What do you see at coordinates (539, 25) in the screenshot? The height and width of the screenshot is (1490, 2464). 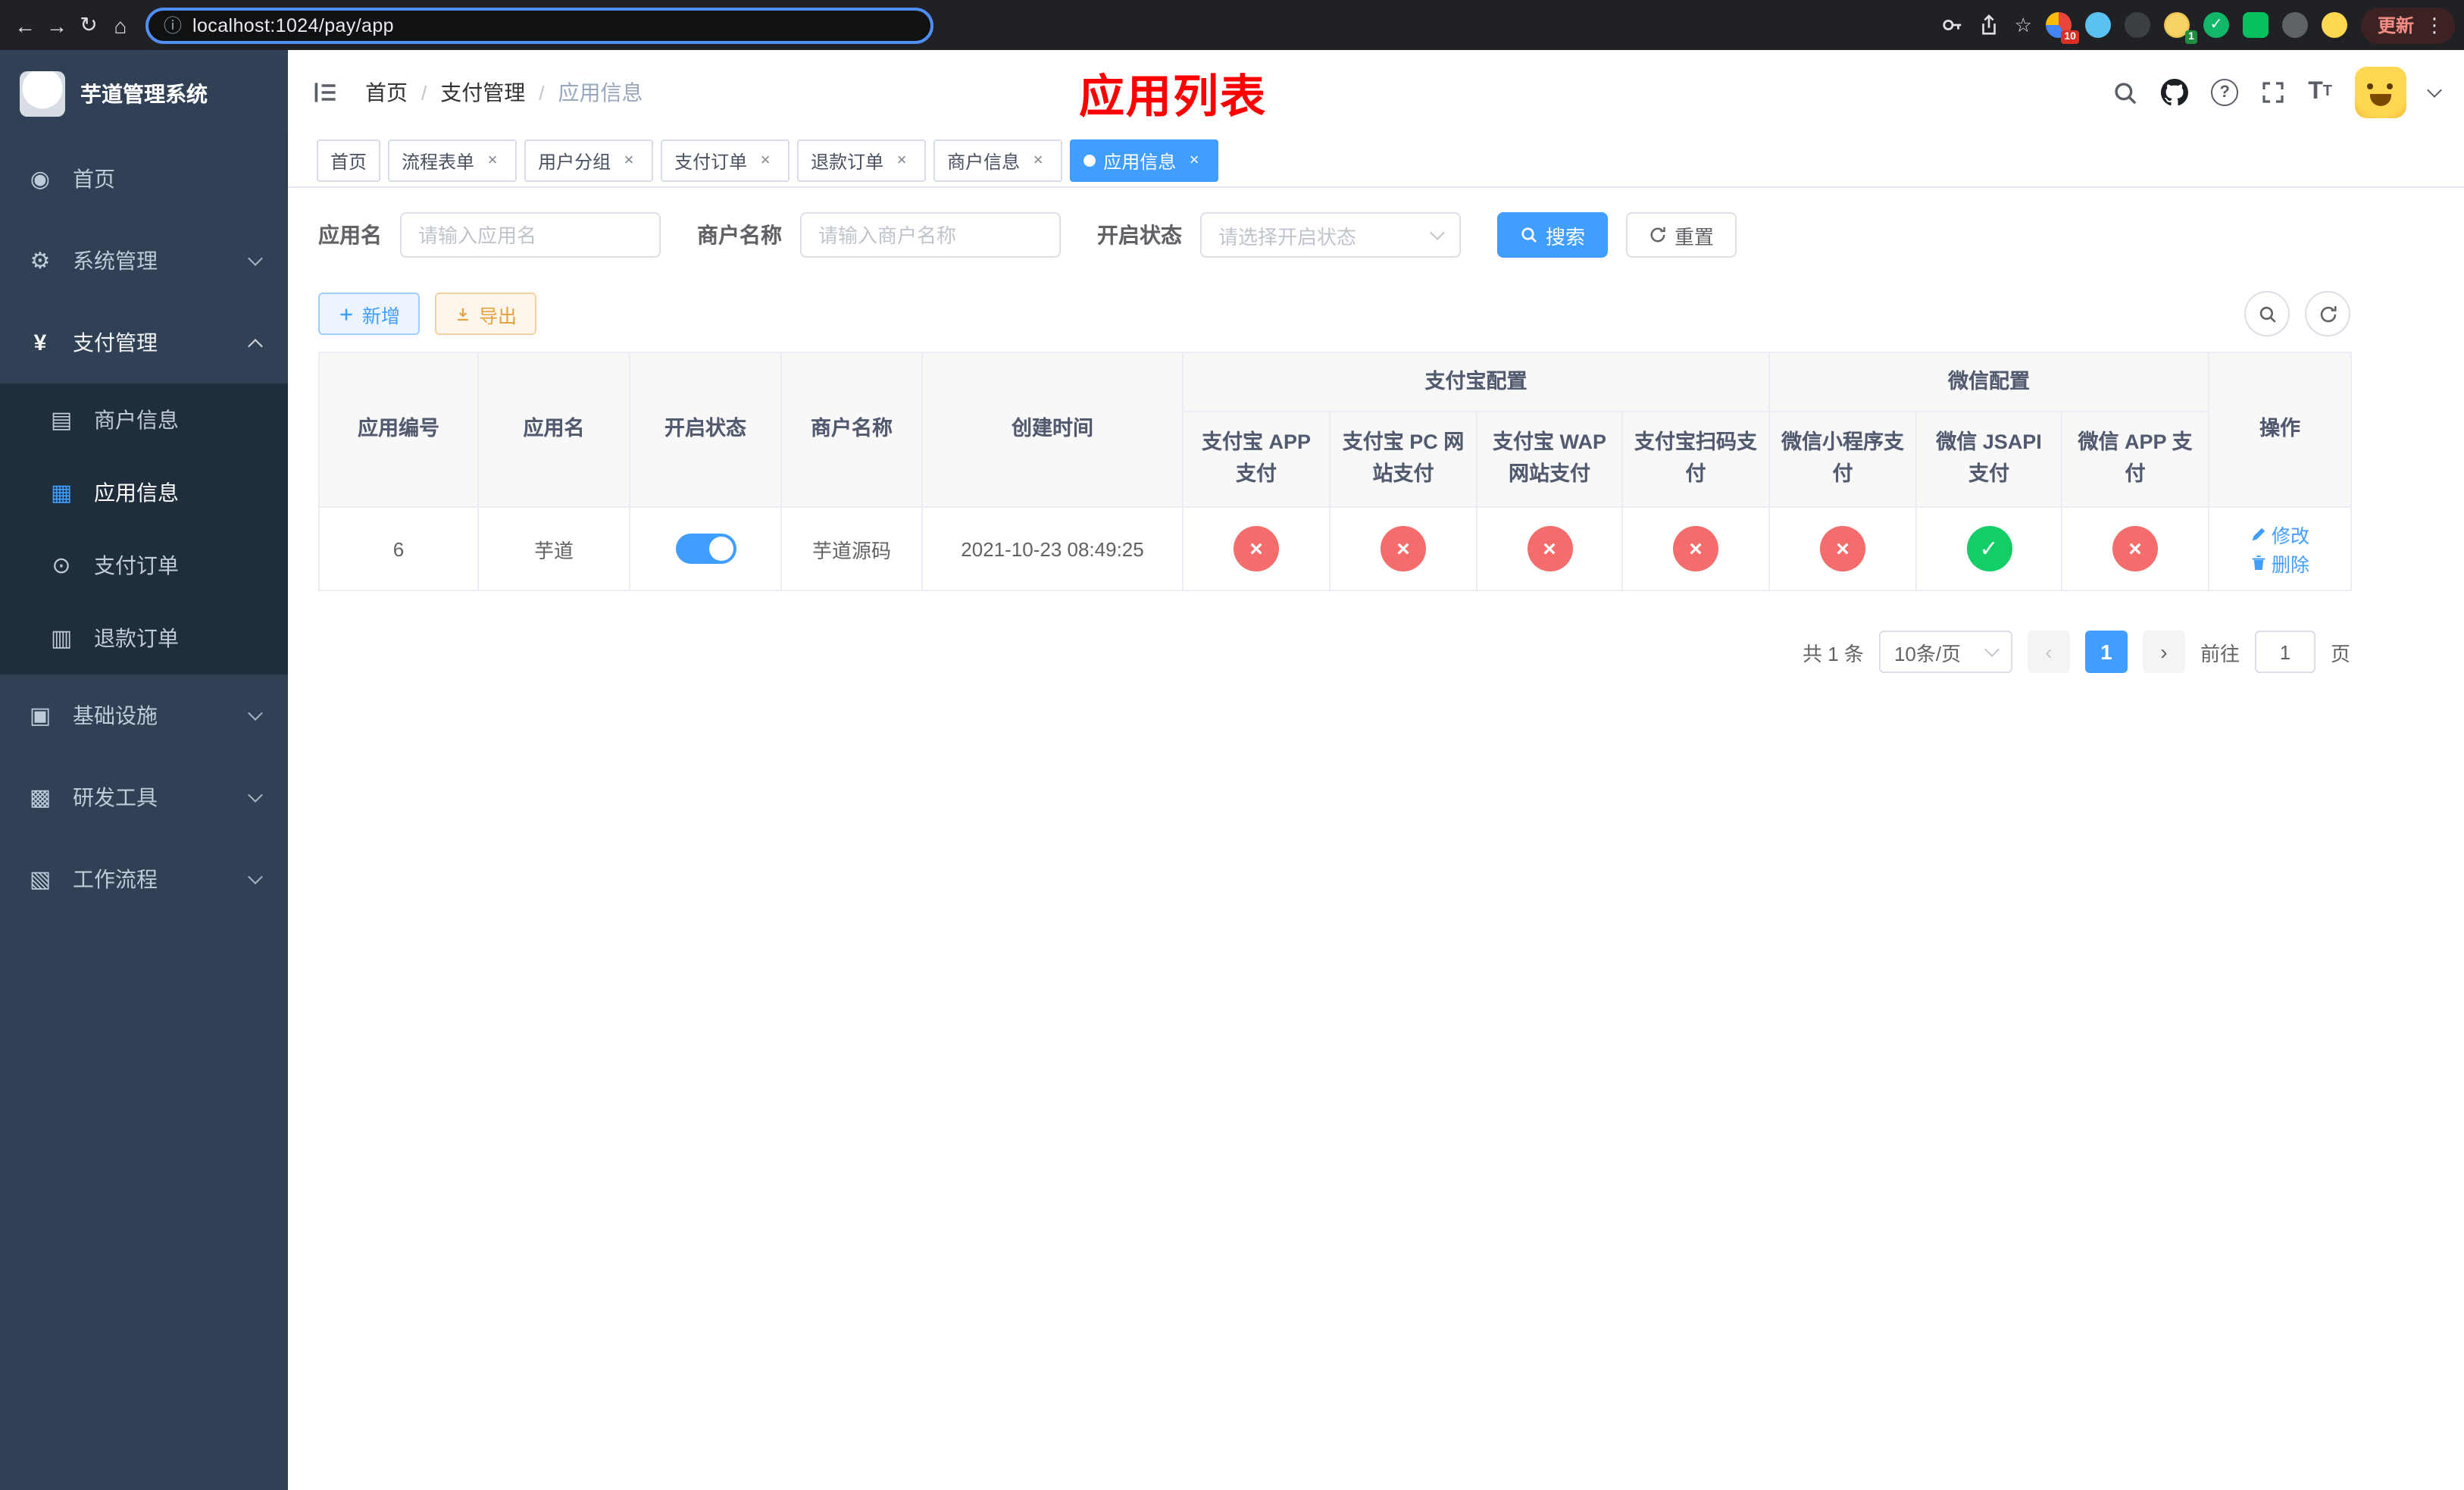 I see `url-bar: ⓘ localhost:1024/pay/app` at bounding box center [539, 25].